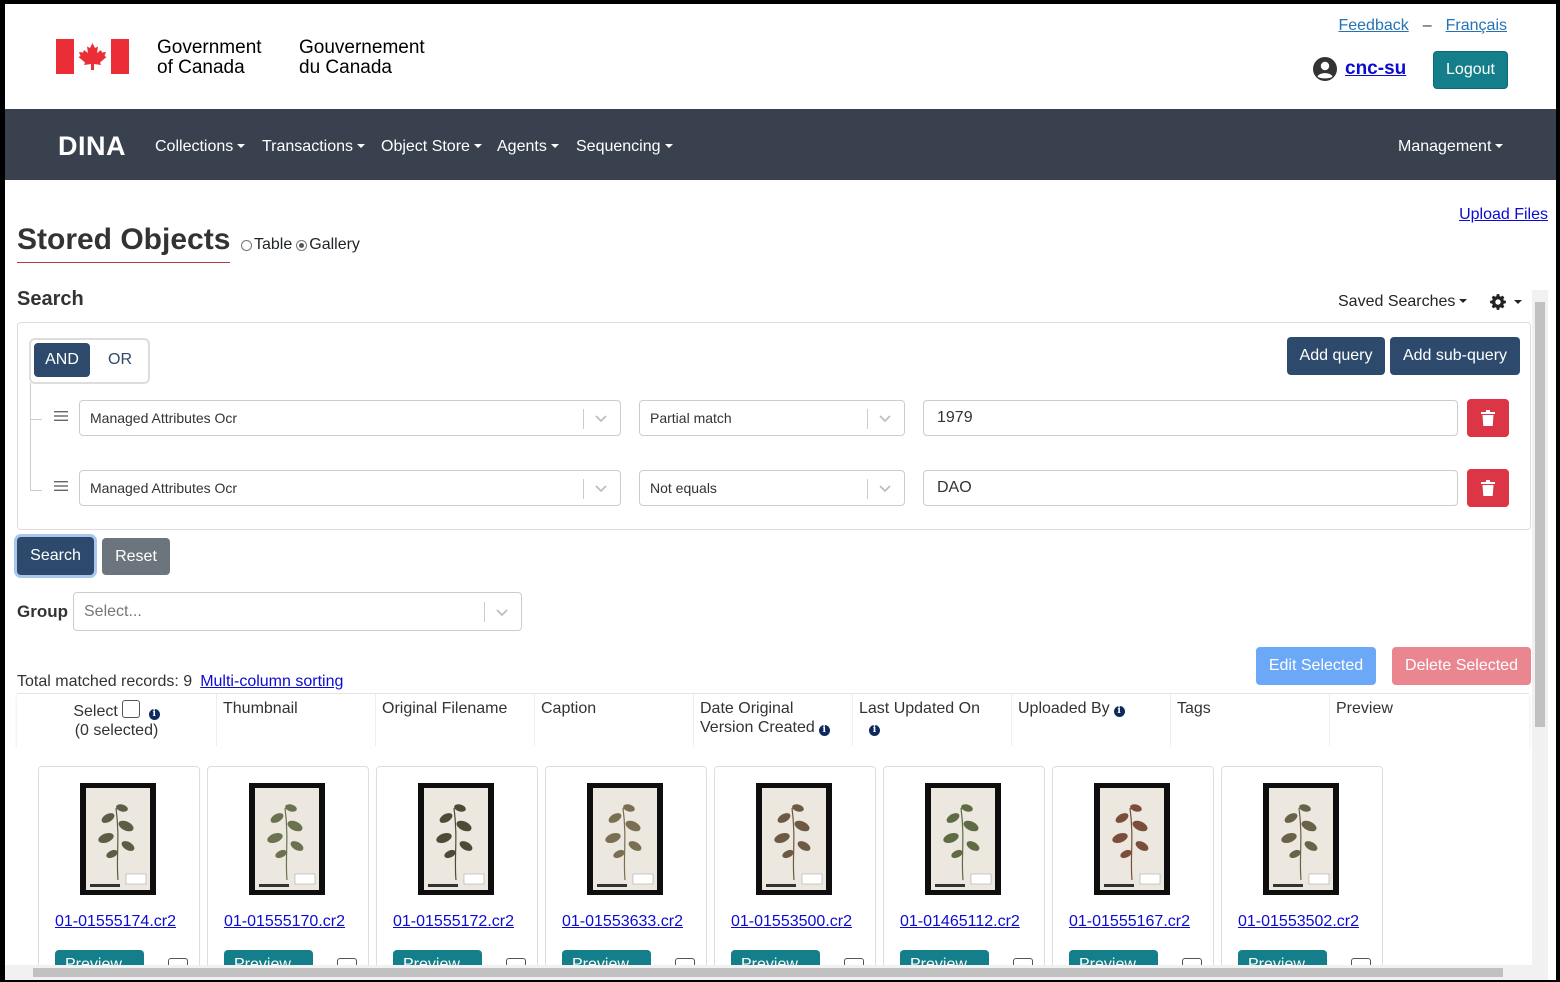  What do you see at coordinates (455, 720) in the screenshot?
I see `column-original-filename: Original Filename` at bounding box center [455, 720].